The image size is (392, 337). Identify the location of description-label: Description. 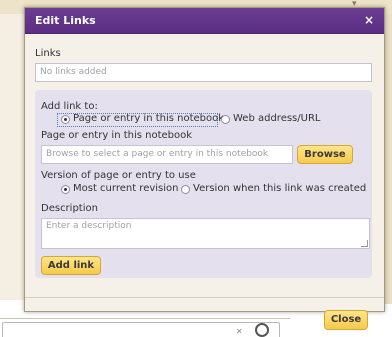
(69, 208).